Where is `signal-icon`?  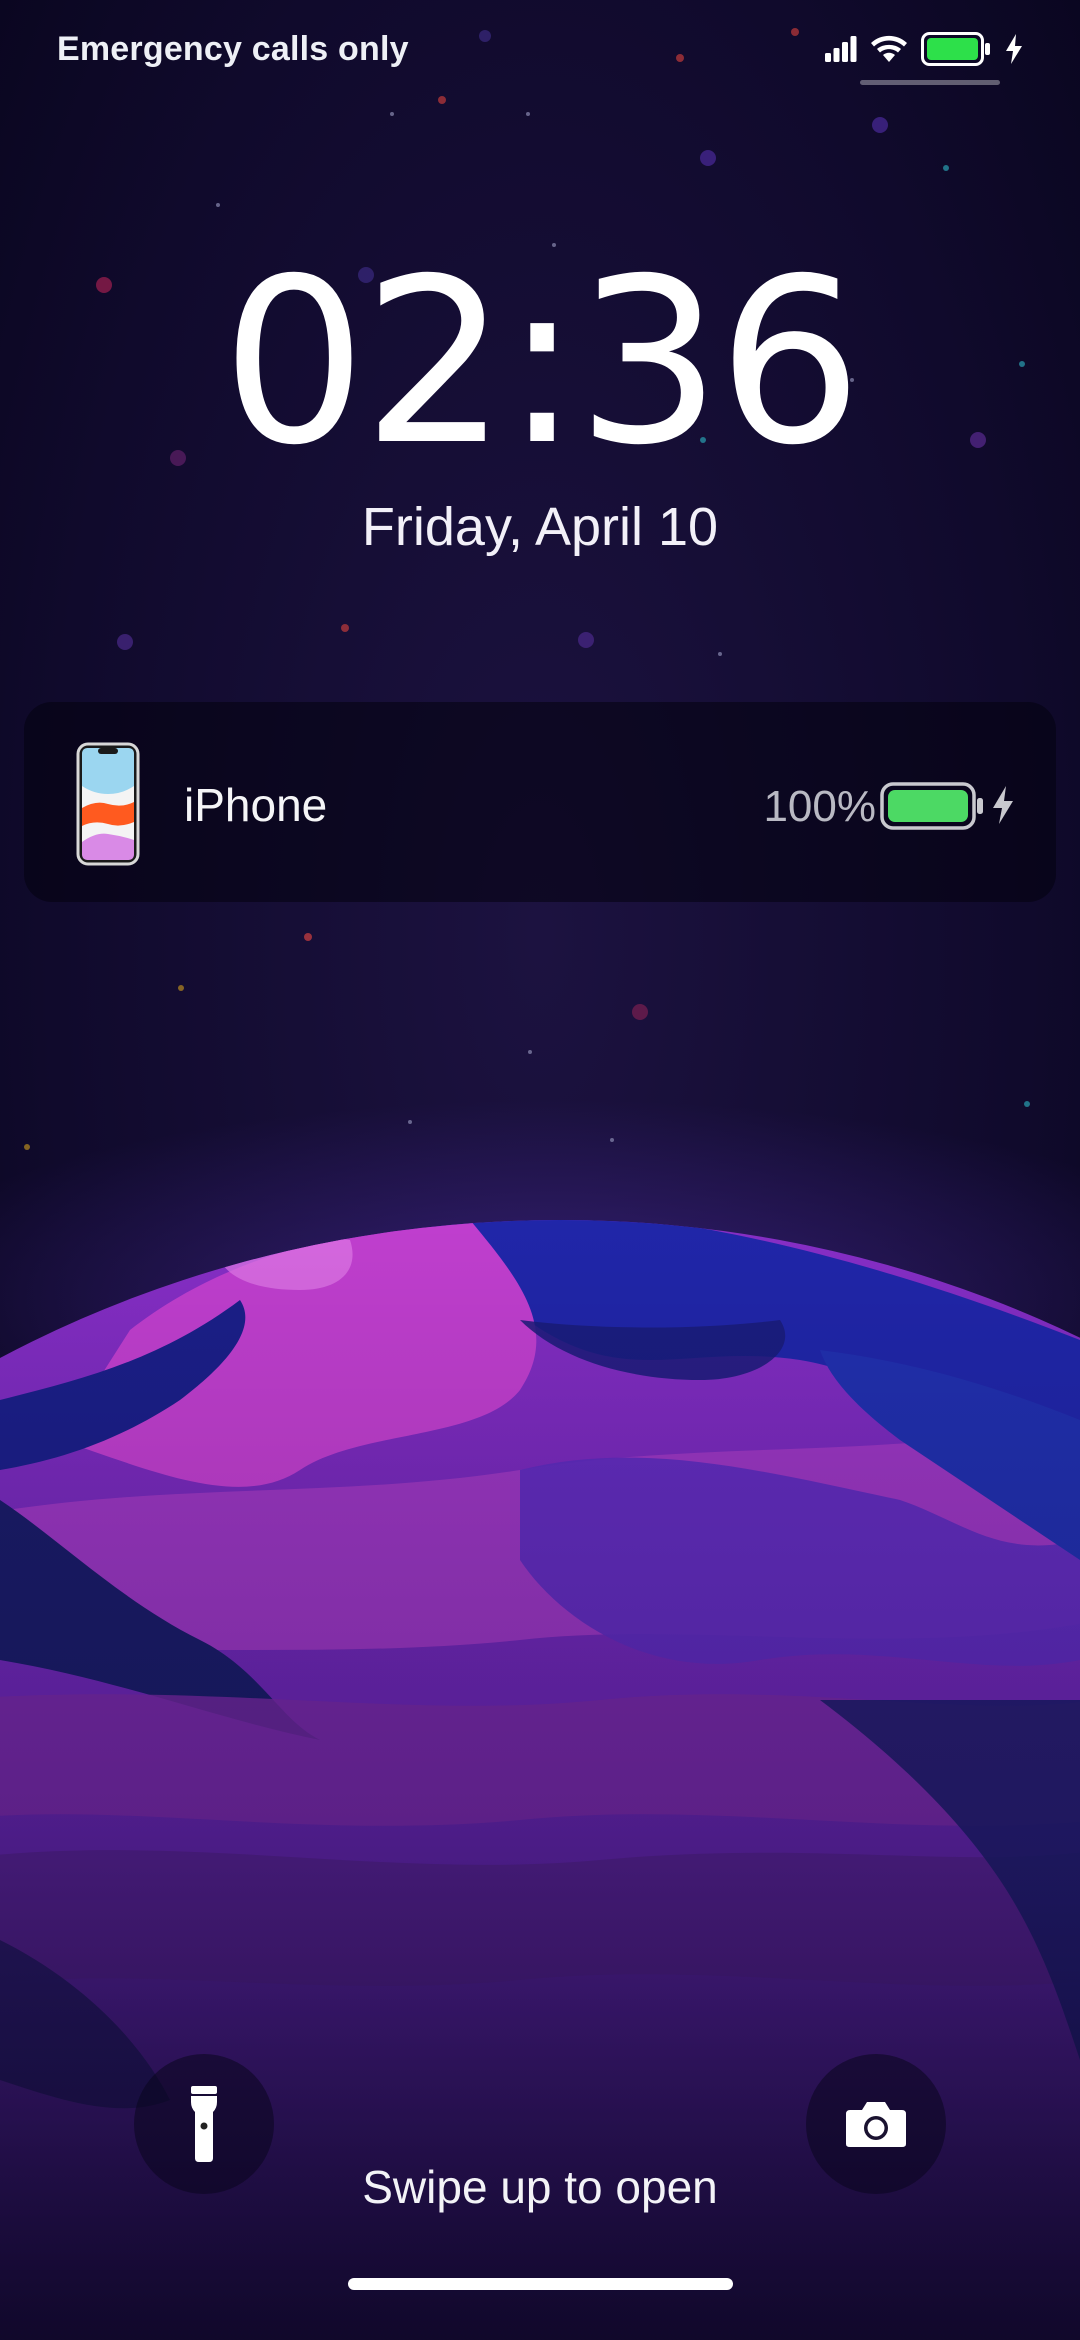
signal-icon is located at coordinates (841, 49).